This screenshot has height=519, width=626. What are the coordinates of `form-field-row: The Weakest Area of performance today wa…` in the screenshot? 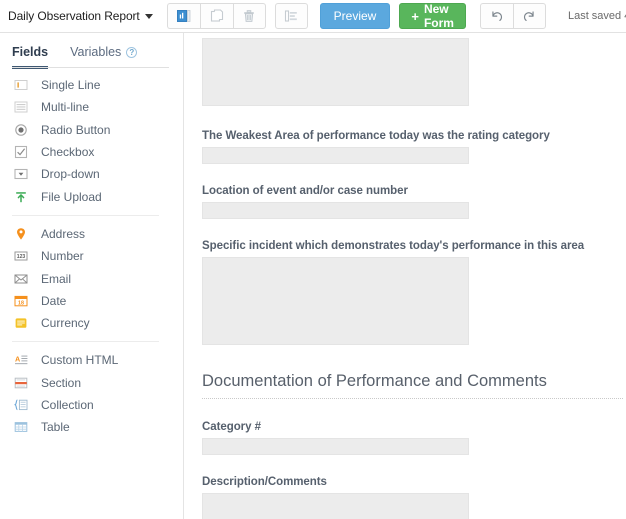 It's located at (414, 135).